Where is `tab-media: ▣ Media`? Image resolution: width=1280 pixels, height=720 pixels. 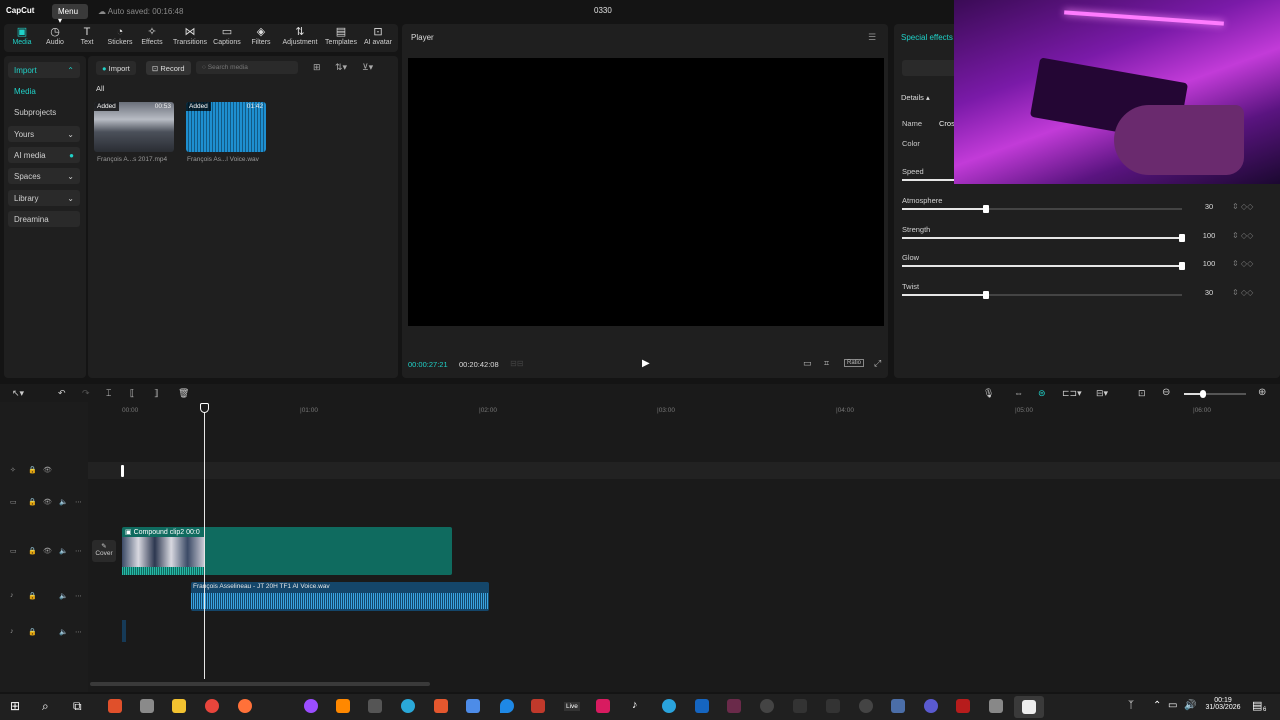
tab-media: ▣ Media is located at coordinates (22, 36).